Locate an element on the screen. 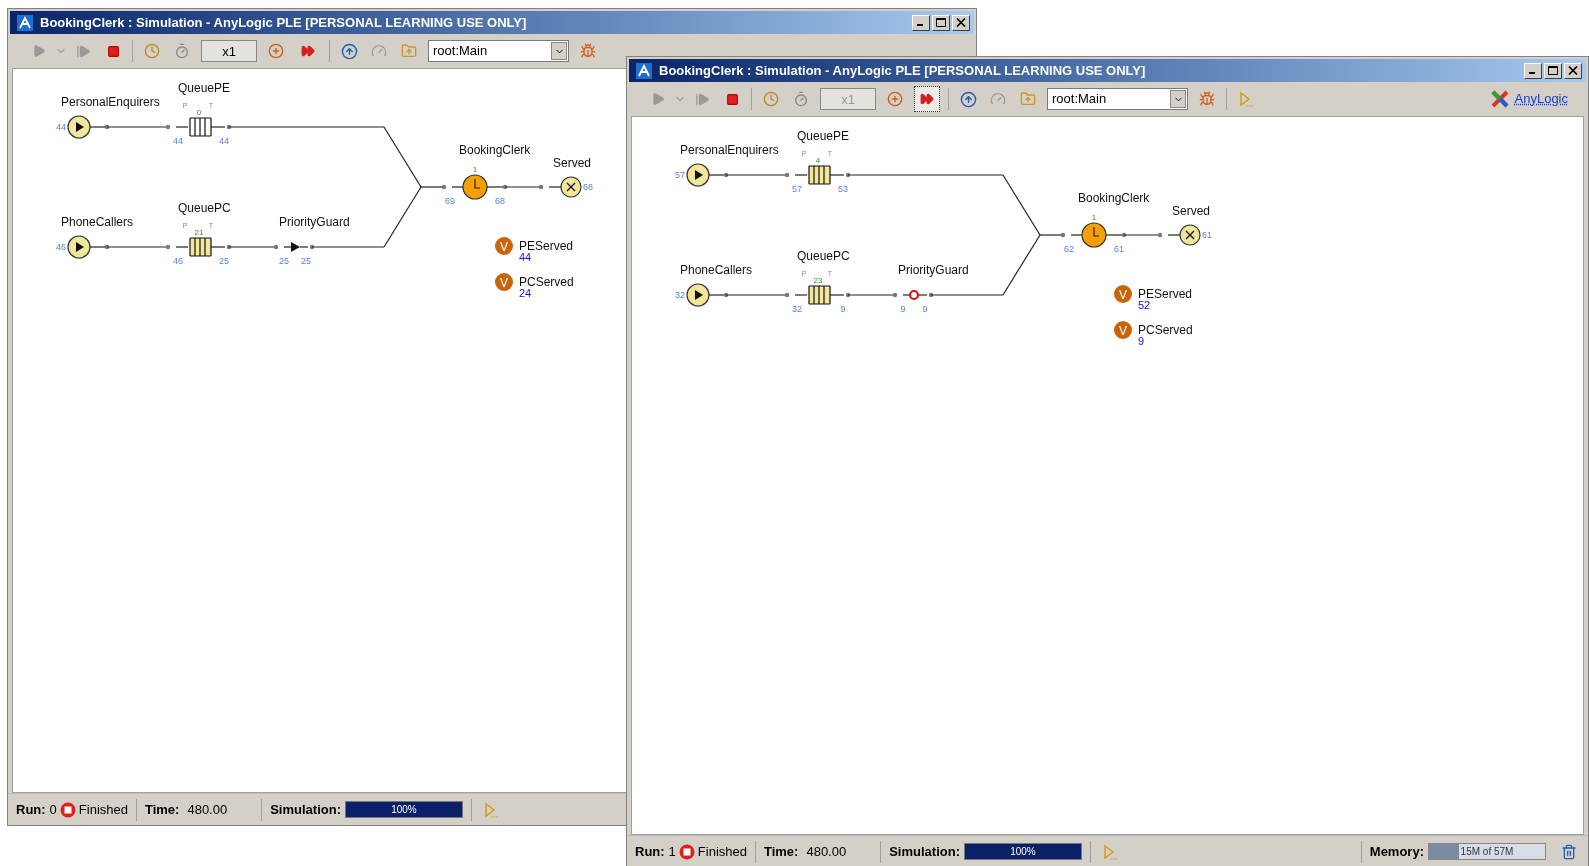  clock-node is located at coordinates (1094, 235).